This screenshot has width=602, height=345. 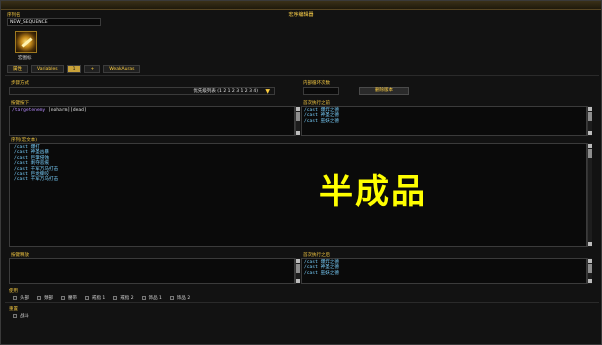 What do you see at coordinates (69, 298) in the screenshot?
I see `checkbox-belt: 腰带` at bounding box center [69, 298].